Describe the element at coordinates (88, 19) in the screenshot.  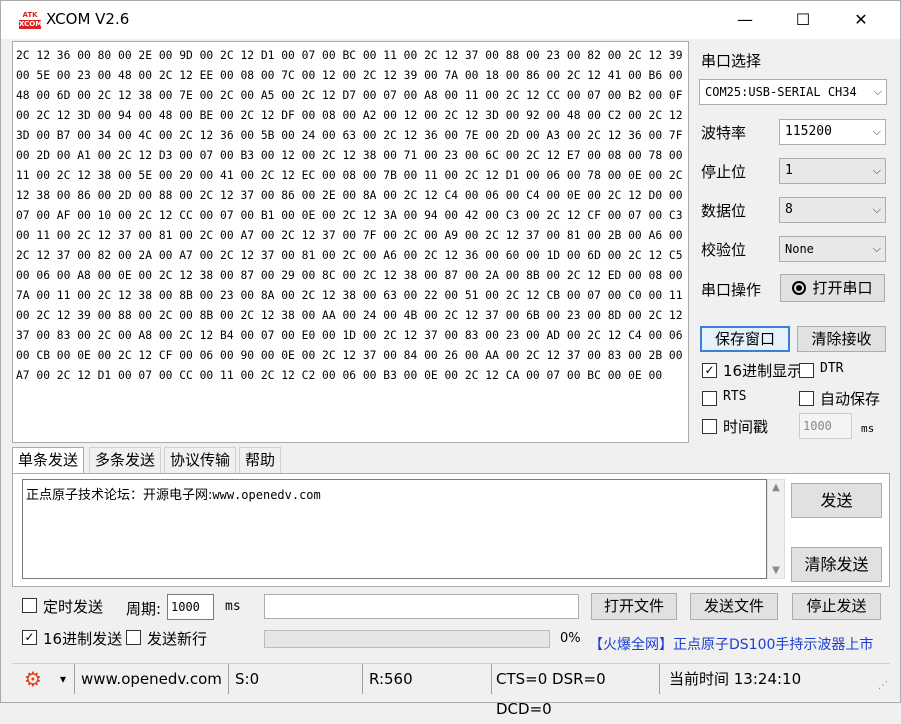
I see `window-title: XCOM V2.6` at that location.